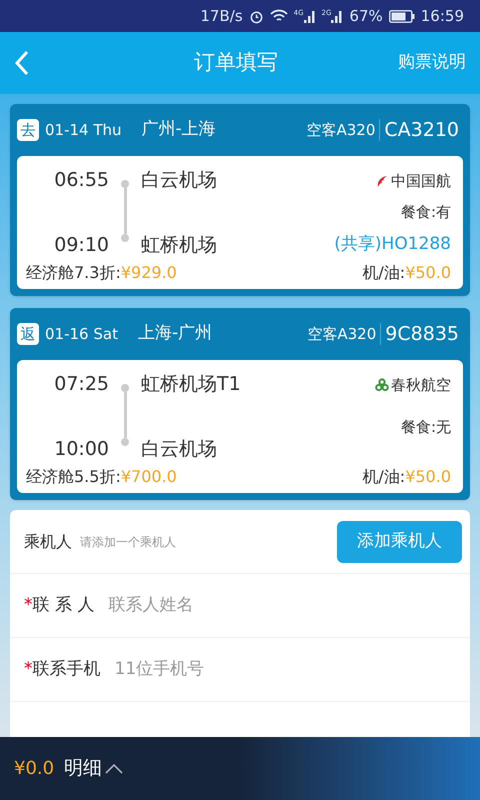 This screenshot has width=480, height=800. What do you see at coordinates (244, 669) in the screenshot?
I see `input-field: 11位手机号` at bounding box center [244, 669].